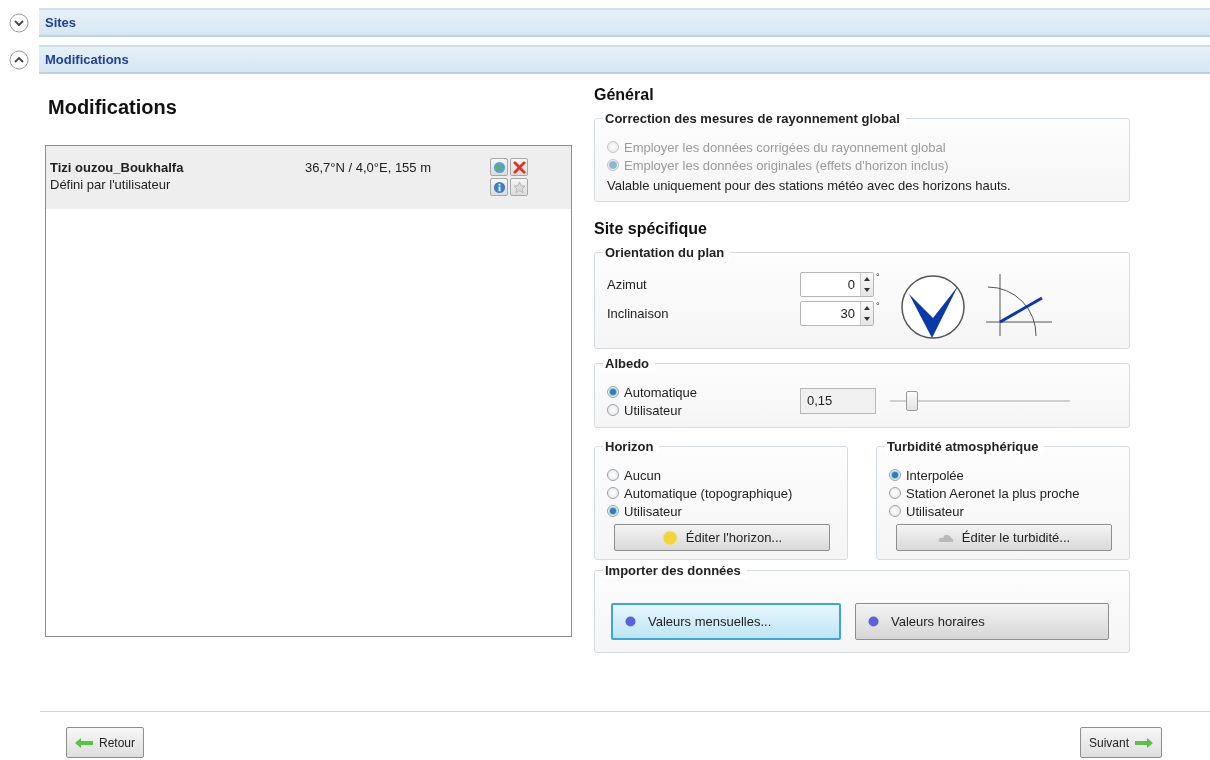 Image resolution: width=1210 pixels, height=760 pixels. What do you see at coordinates (499, 167) in the screenshot?
I see `globe-button` at bounding box center [499, 167].